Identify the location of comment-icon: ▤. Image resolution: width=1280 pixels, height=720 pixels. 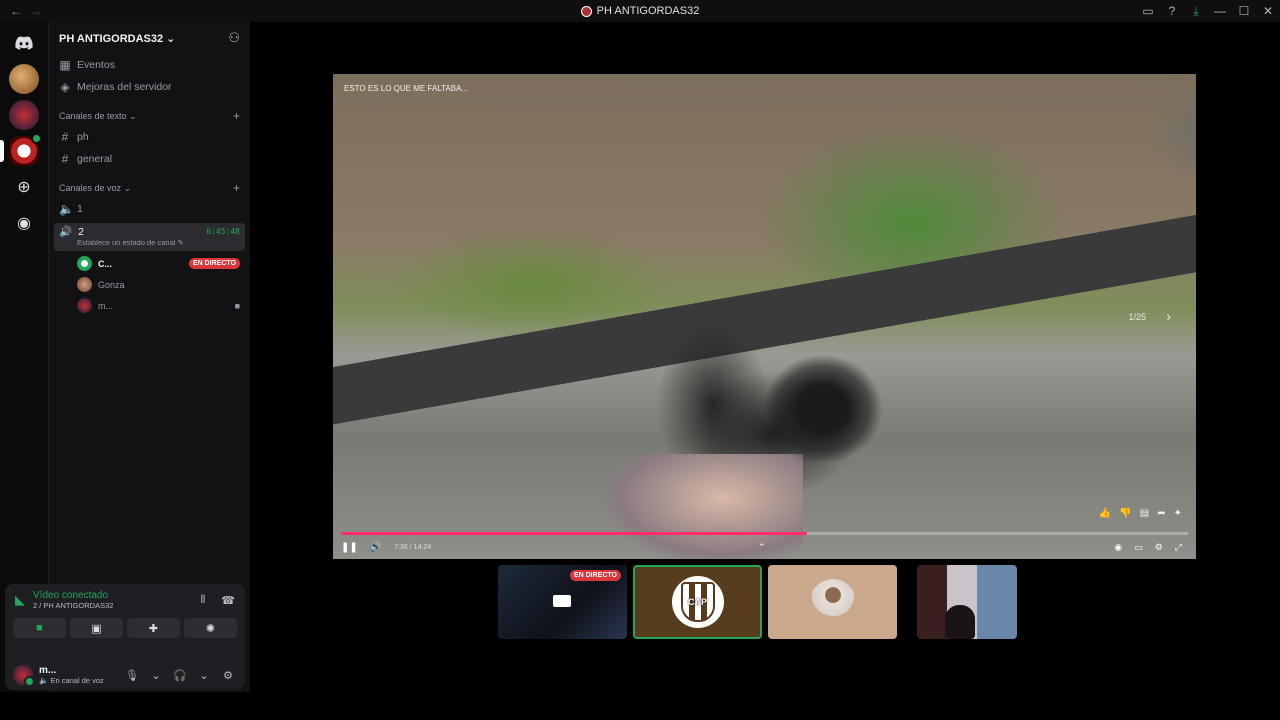
(1144, 513).